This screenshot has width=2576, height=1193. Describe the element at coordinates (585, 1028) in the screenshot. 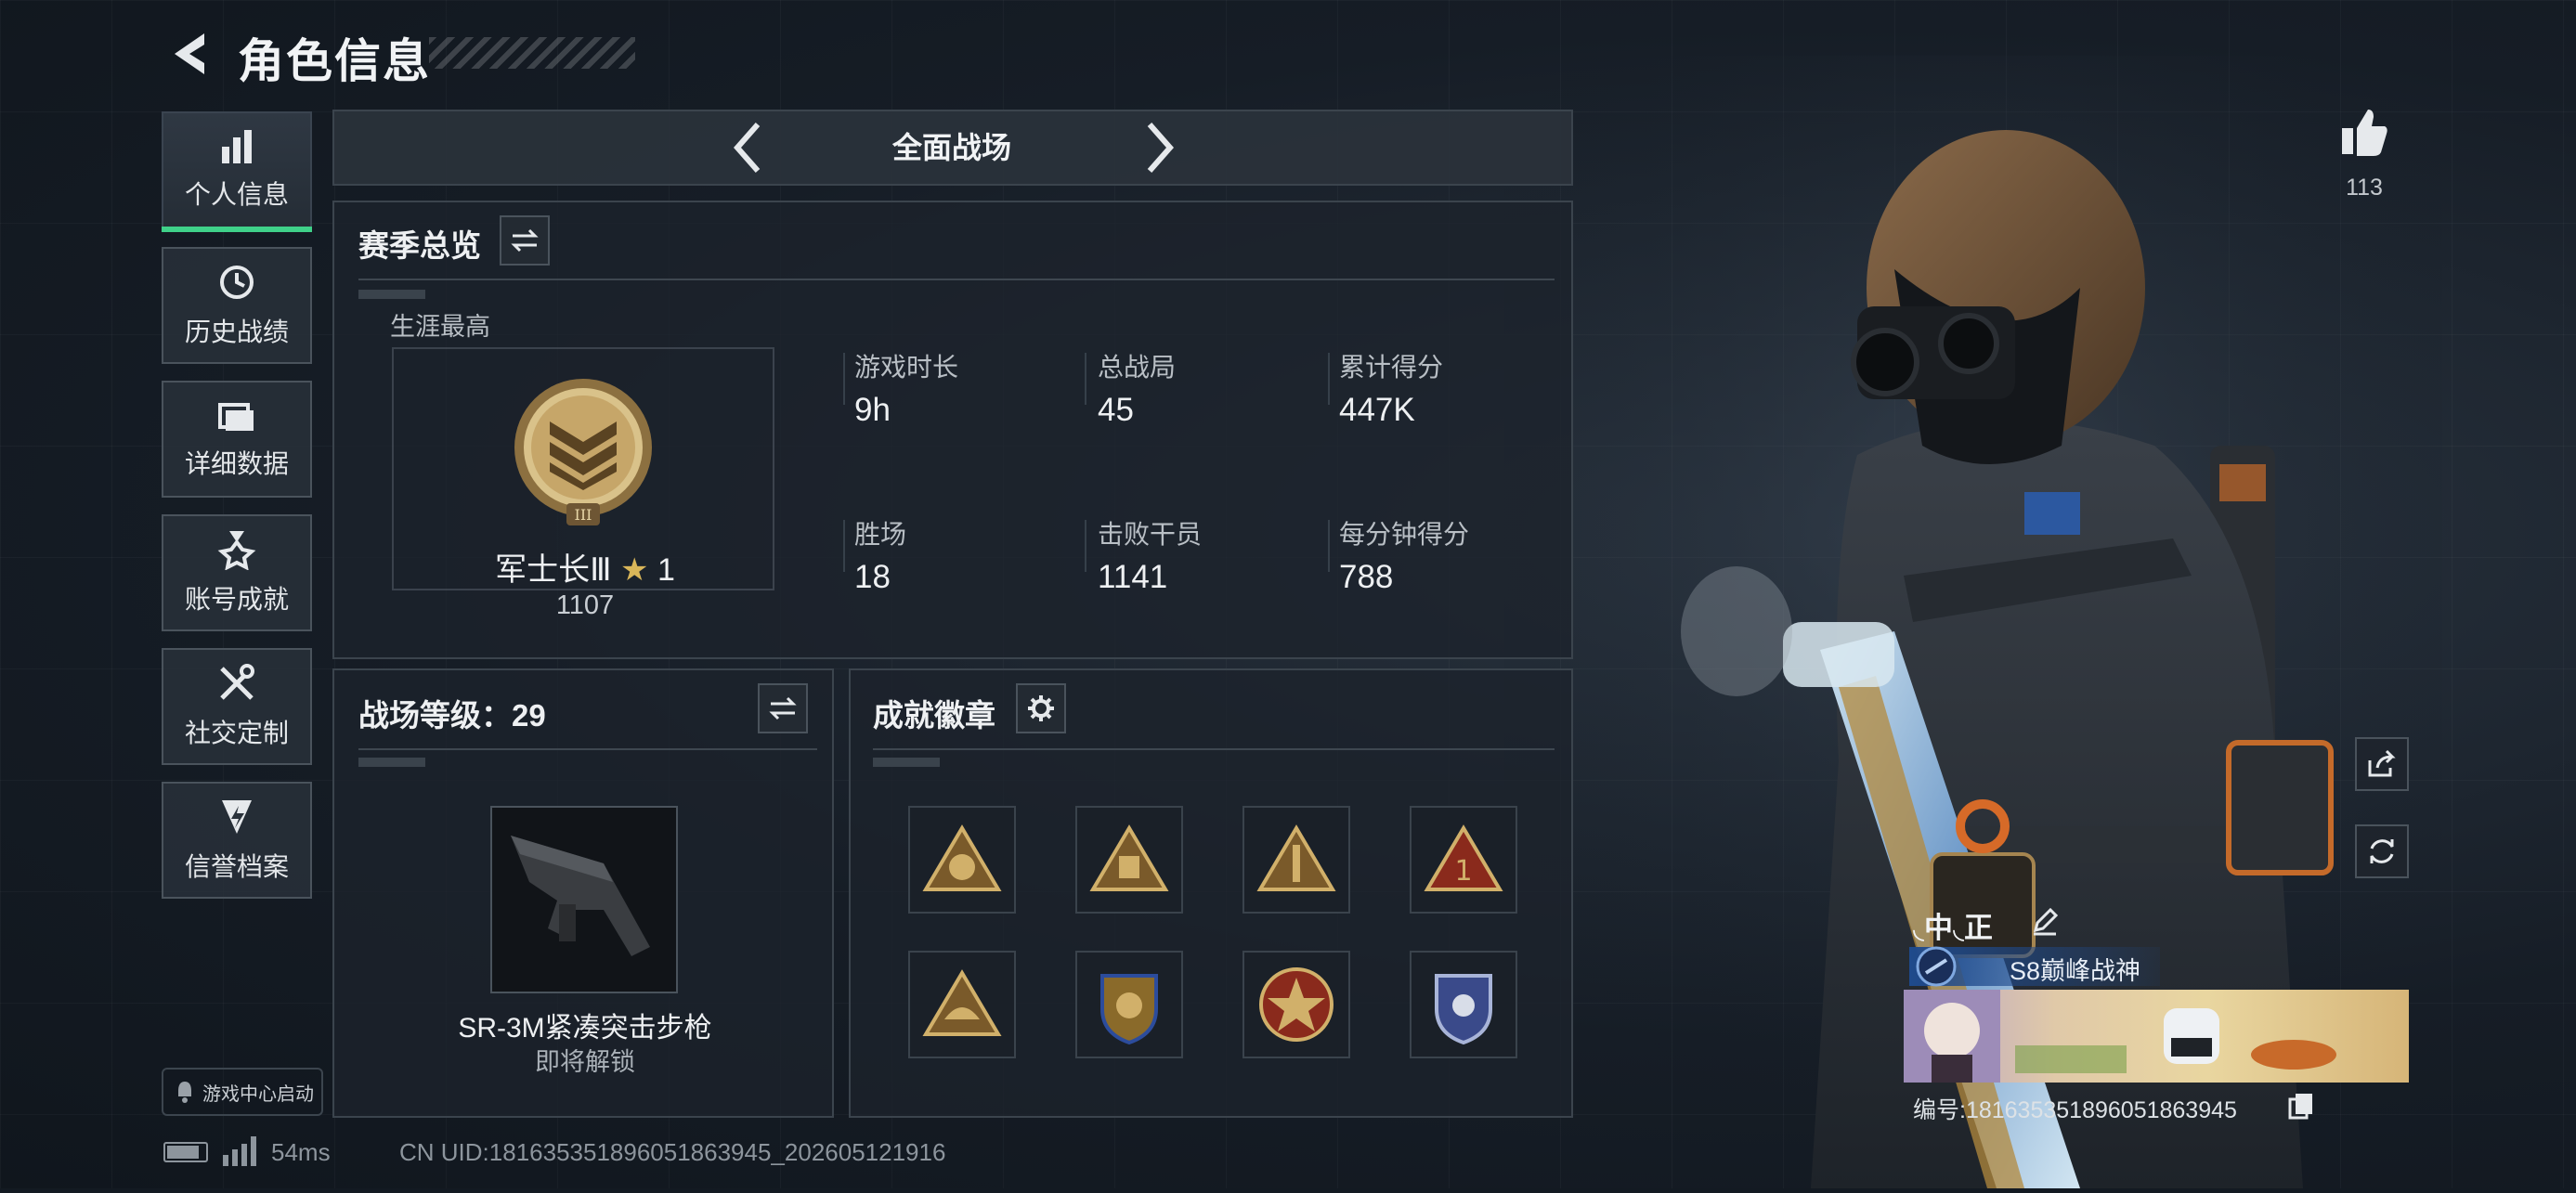

I see `weapon-name: SR-3M紧凑突击步枪` at that location.